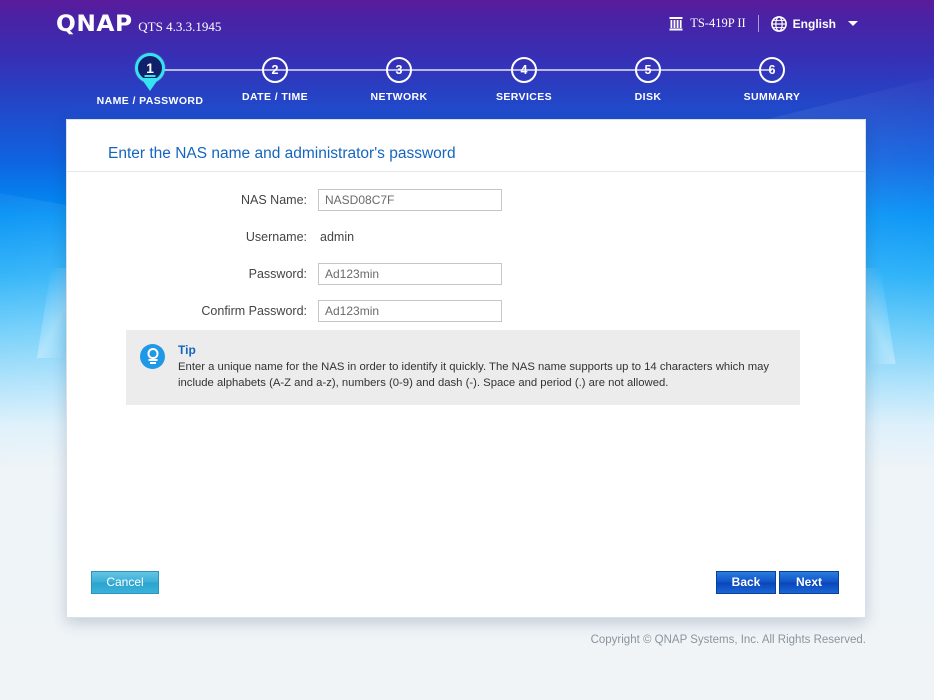  Describe the element at coordinates (94, 24) in the screenshot. I see `qnap-logo: QNAP` at that location.